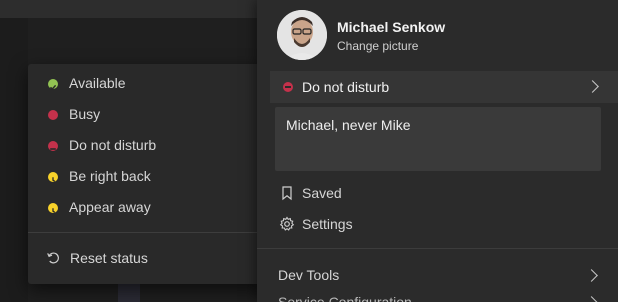 This screenshot has width=618, height=302. Describe the element at coordinates (348, 125) in the screenshot. I see `status-message-text: Michael, never Mike` at that location.